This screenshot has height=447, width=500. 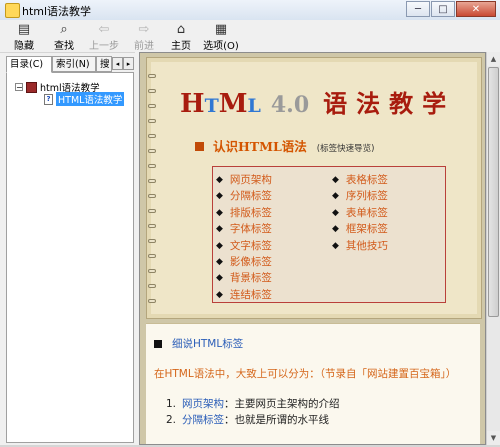 I want to click on nav-link-nav_left-7: ◆ 连结标签, so click(x=244, y=295).